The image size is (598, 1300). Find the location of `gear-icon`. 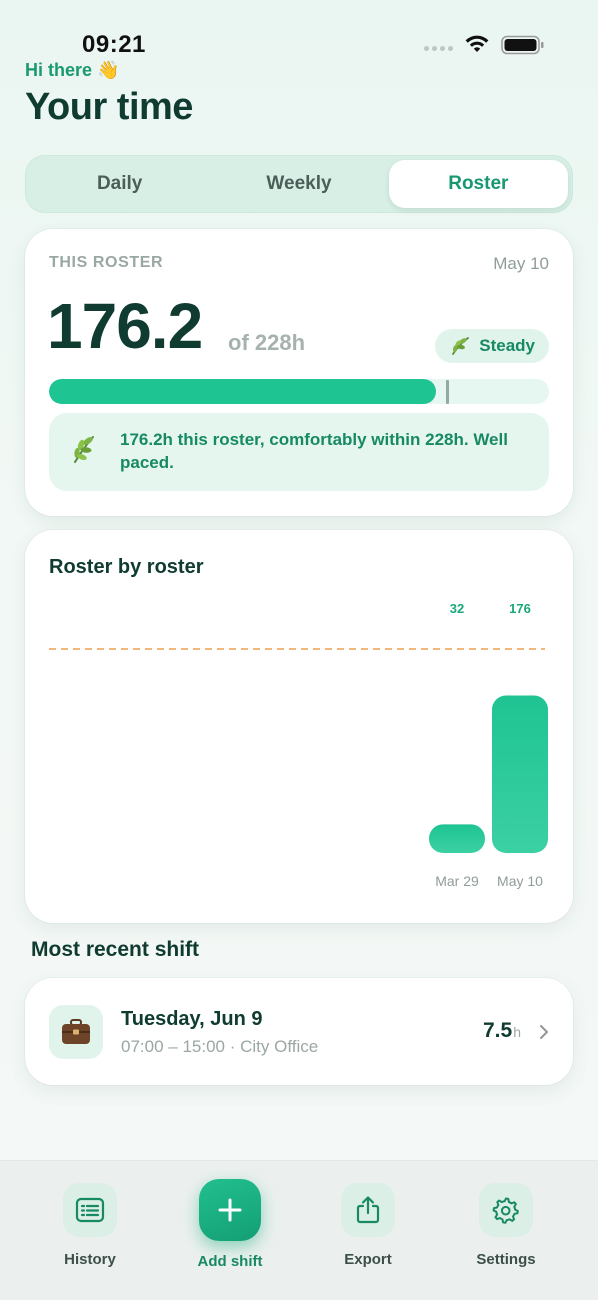

gear-icon is located at coordinates (505, 1210).